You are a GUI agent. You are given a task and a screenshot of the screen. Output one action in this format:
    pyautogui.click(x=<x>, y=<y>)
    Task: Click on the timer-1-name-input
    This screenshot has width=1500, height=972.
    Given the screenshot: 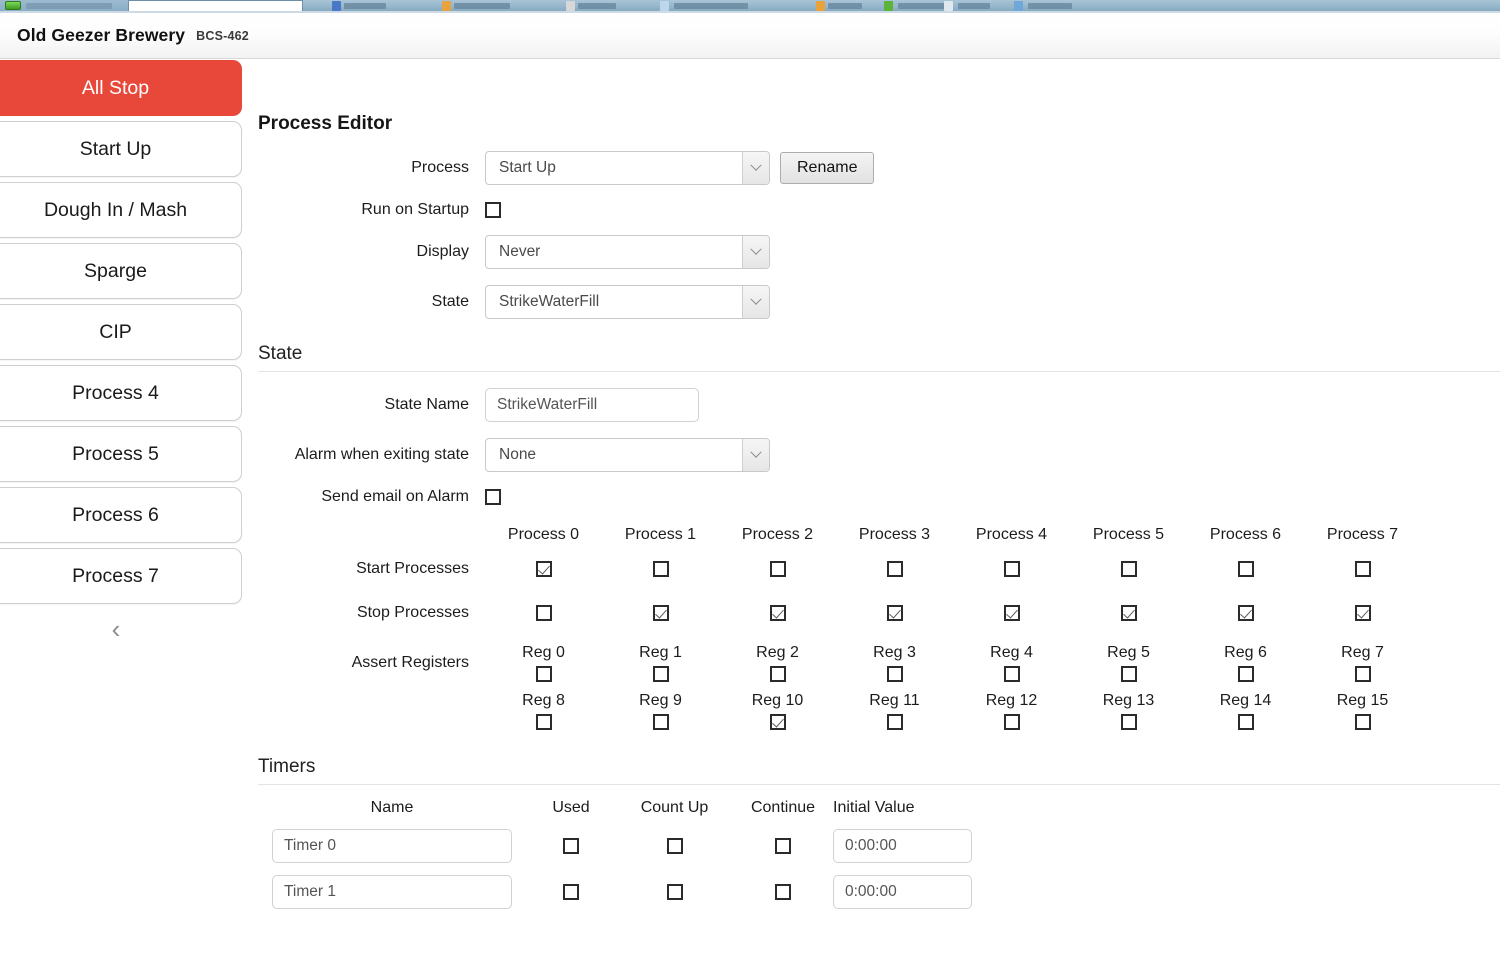 What is the action you would take?
    pyautogui.click(x=392, y=892)
    